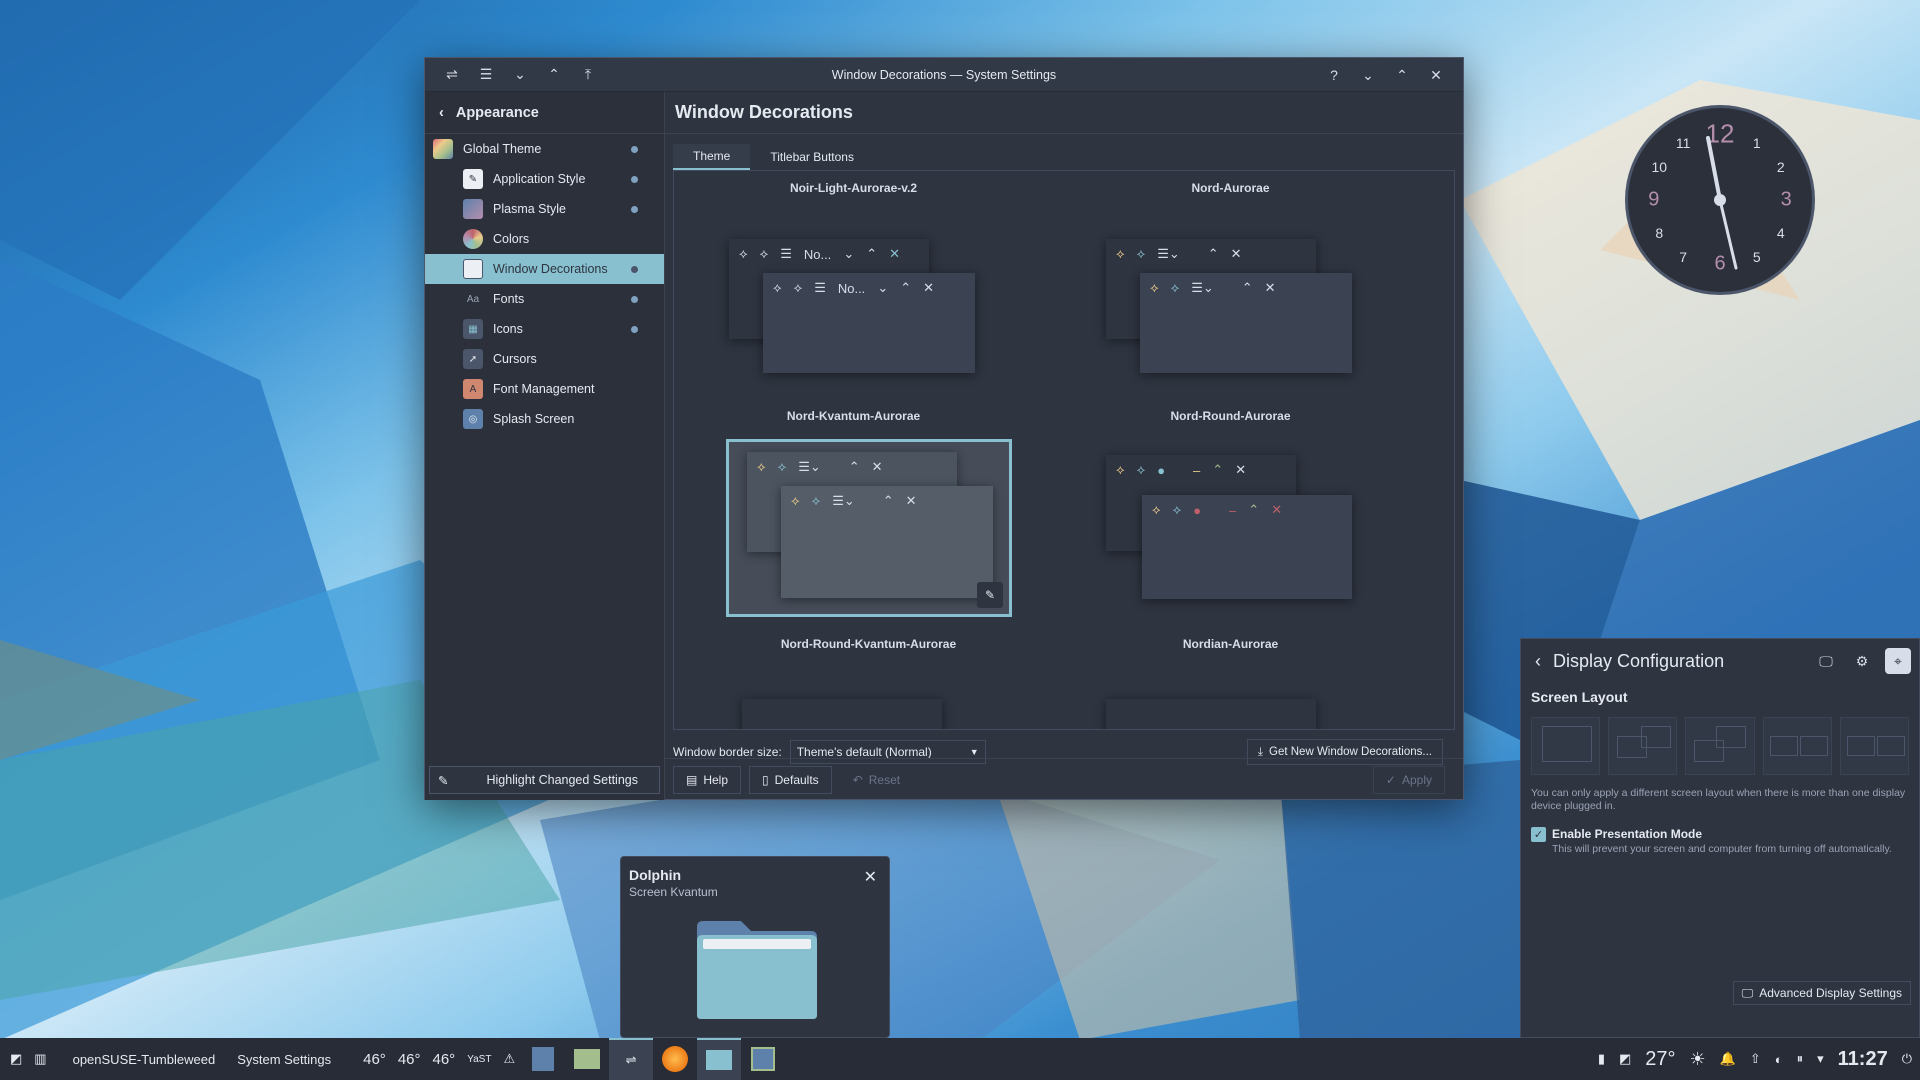 Image resolution: width=1920 pixels, height=1080 pixels. Describe the element at coordinates (876, 779) in the screenshot. I see `reset-button: ↶ Reset` at that location.